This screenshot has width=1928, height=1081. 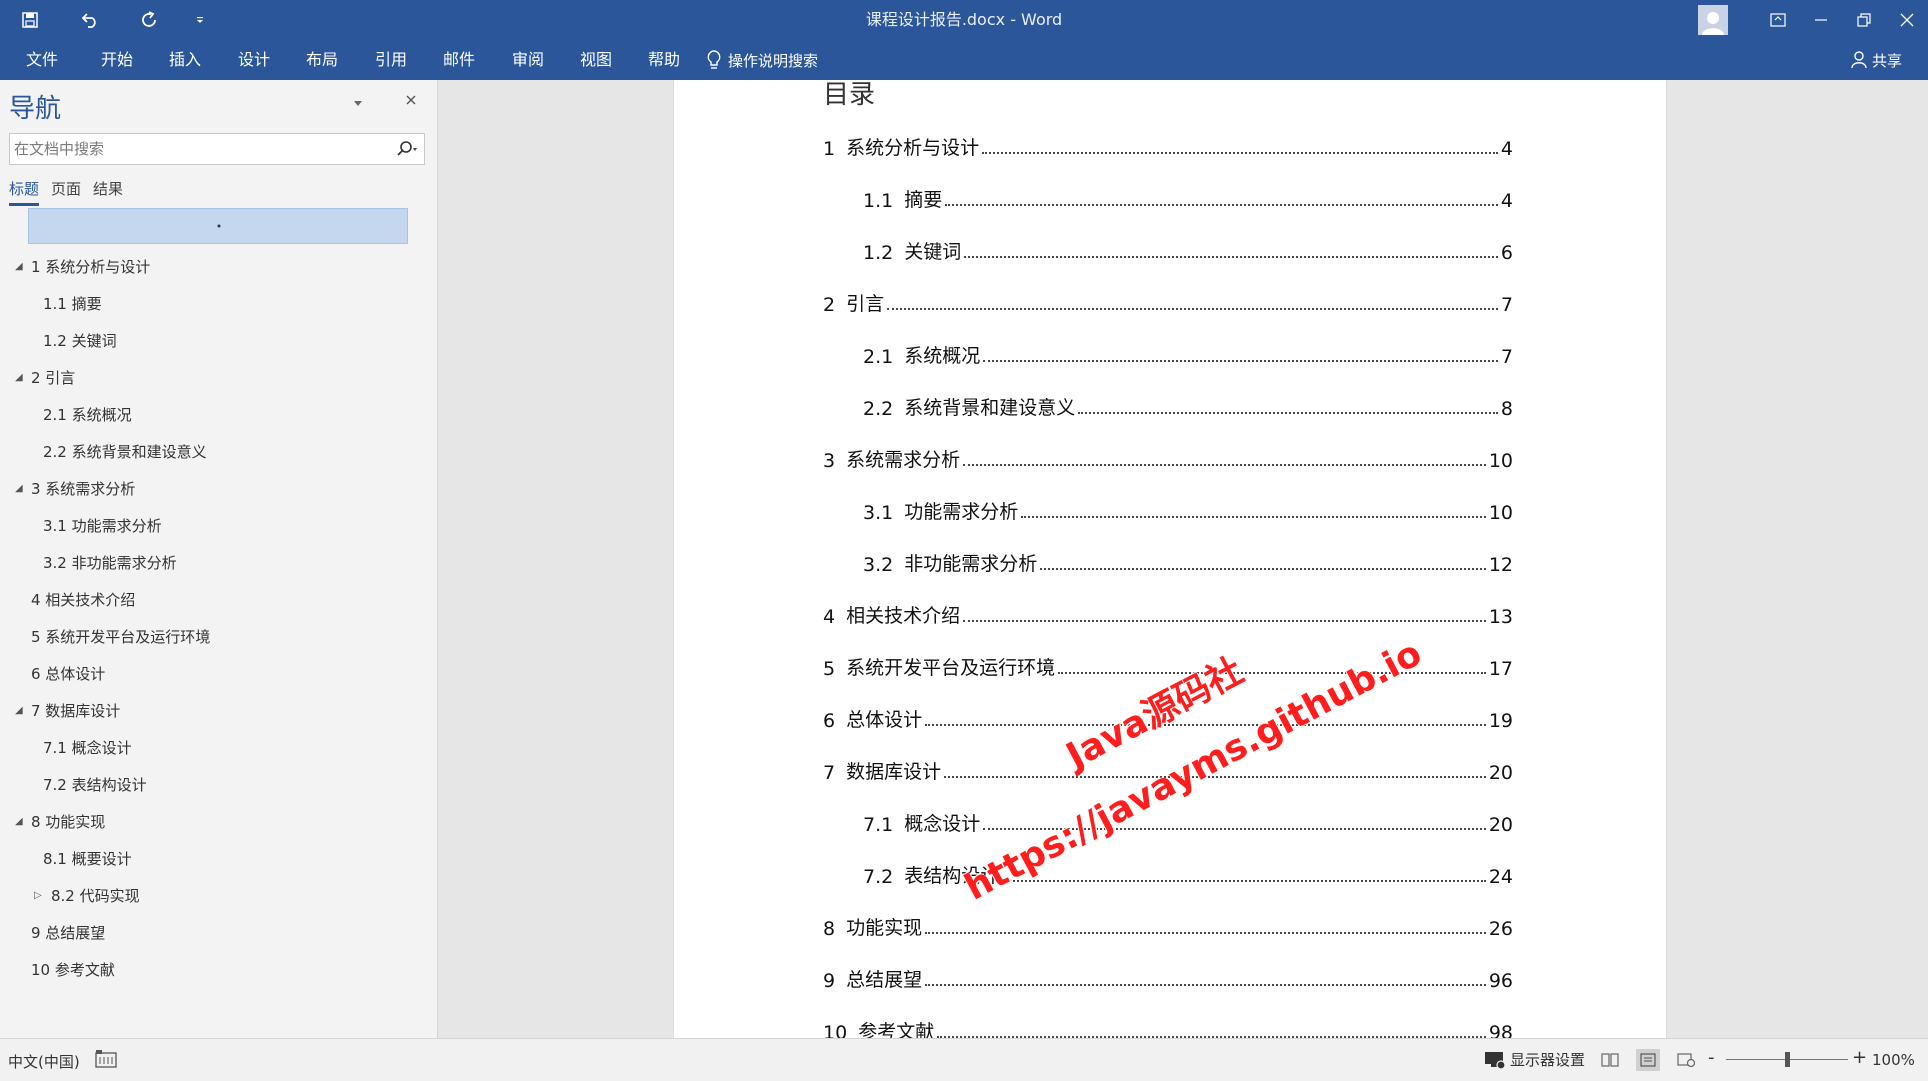 What do you see at coordinates (1188, 249) in the screenshot?
I see `toc-entry: 1.2 关键词 6` at bounding box center [1188, 249].